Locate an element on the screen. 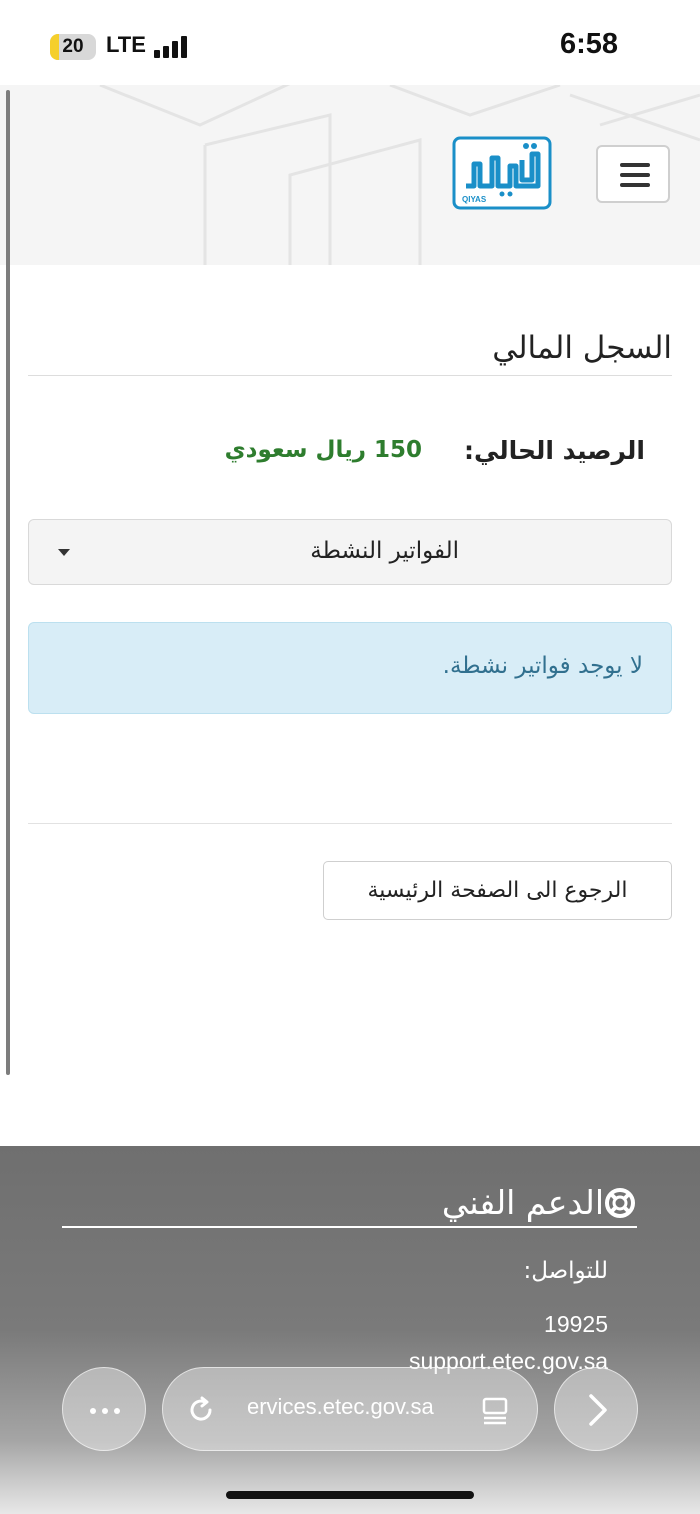 Image resolution: width=700 pixels, height=1514 pixels. reader-icon is located at coordinates (495, 1410).